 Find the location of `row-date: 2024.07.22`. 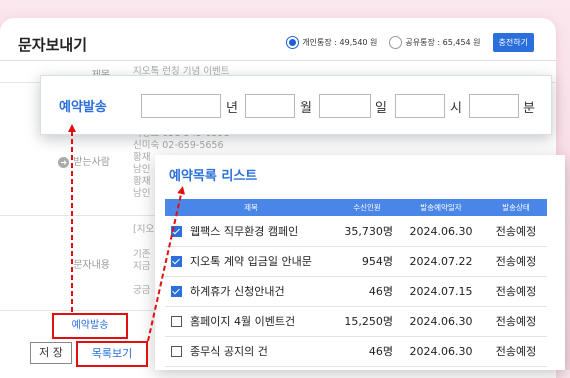

row-date: 2024.07.22 is located at coordinates (441, 261).